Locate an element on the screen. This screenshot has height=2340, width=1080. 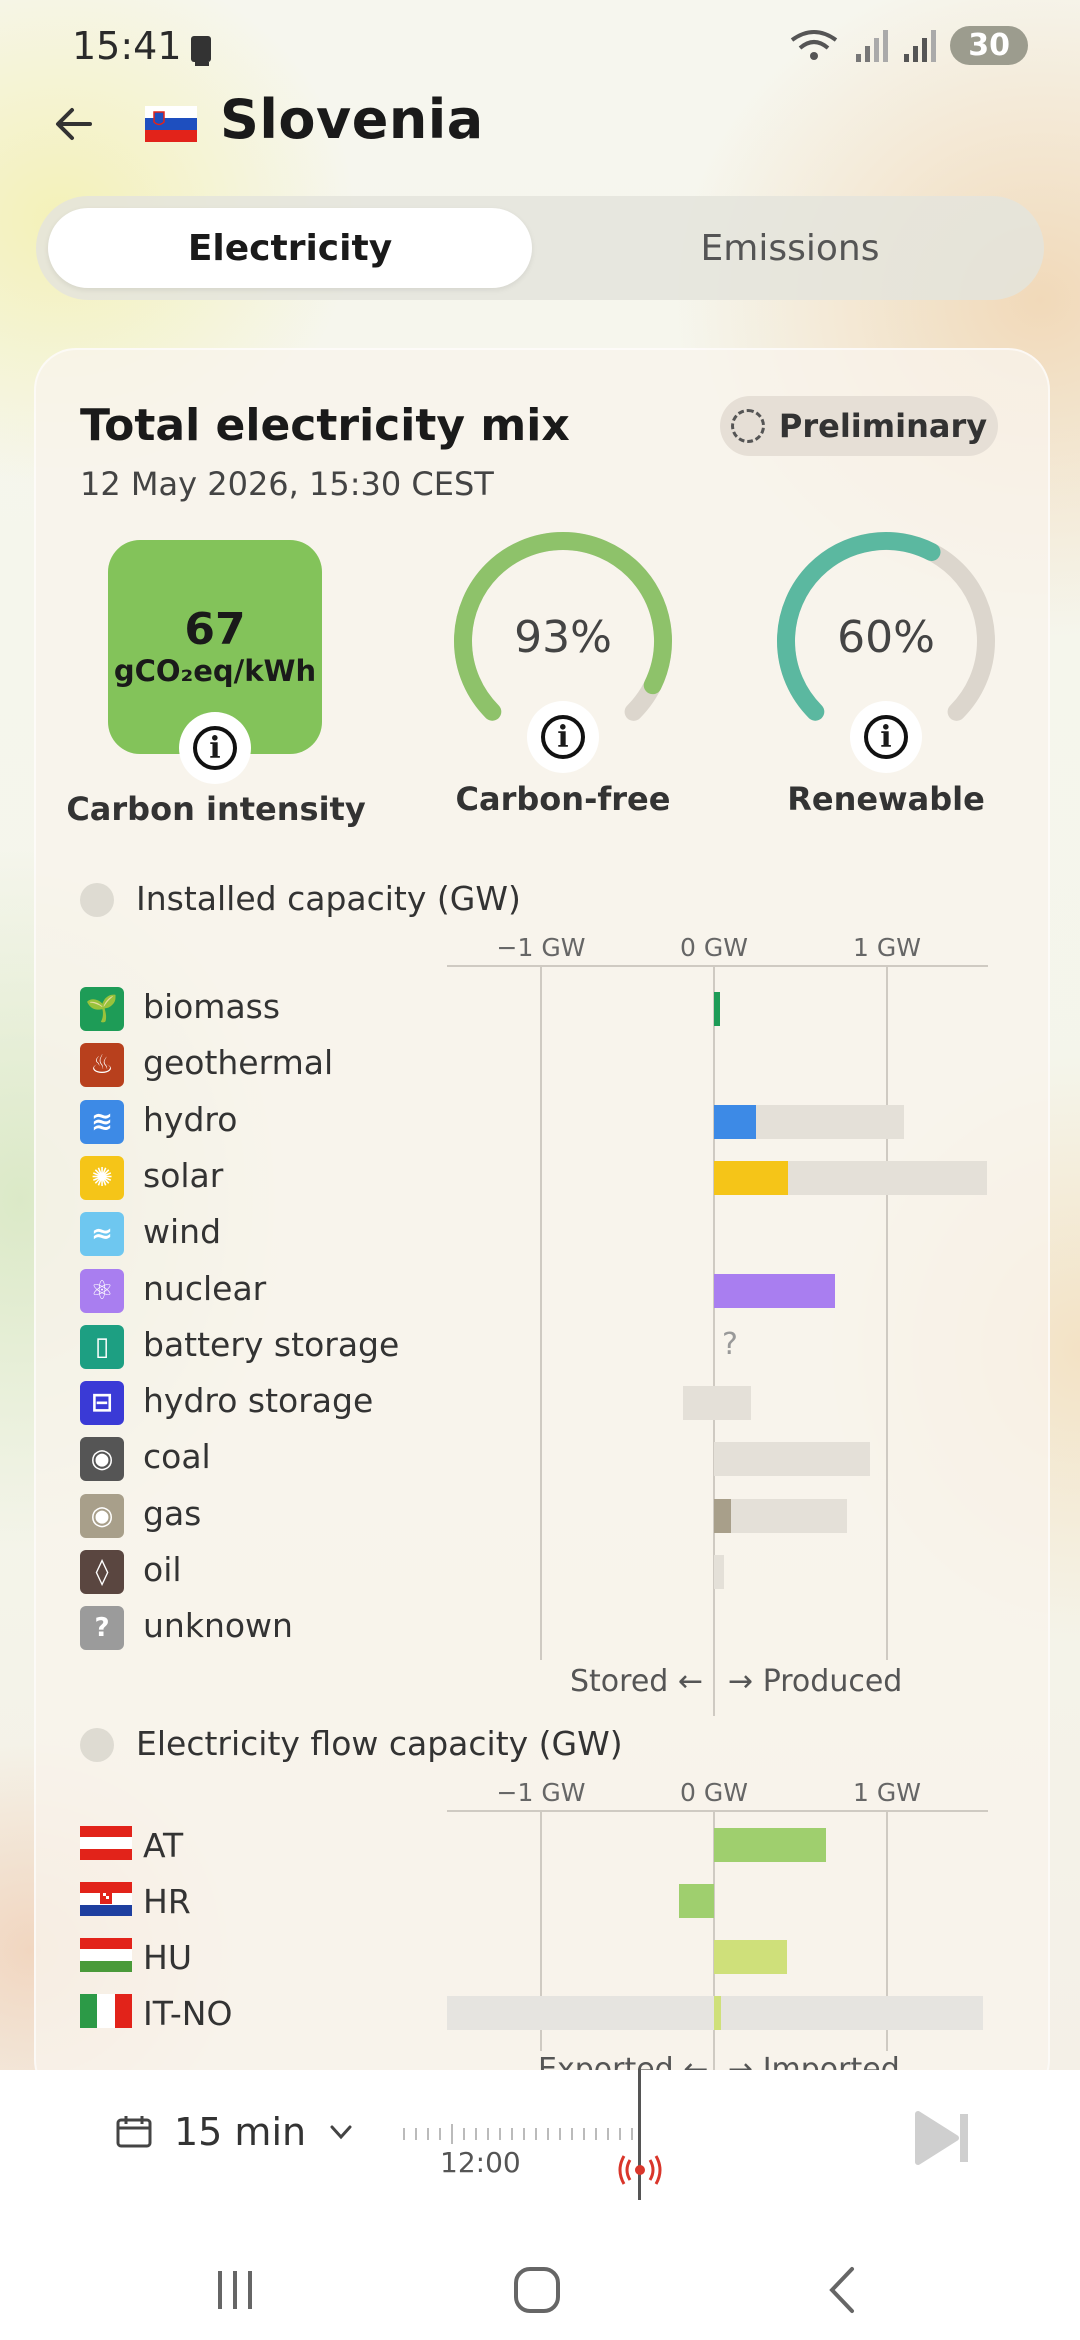
axis-label-0: 0 GW is located at coordinates (714, 947).